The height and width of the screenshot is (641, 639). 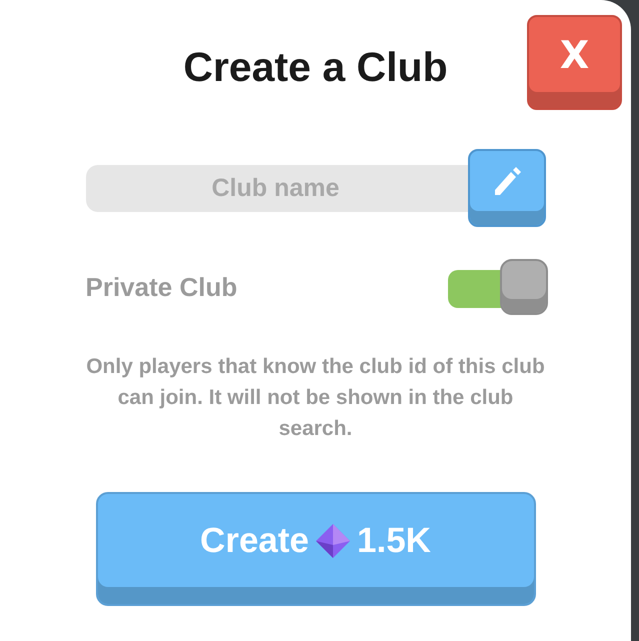 I want to click on edit-button, so click(x=507, y=188).